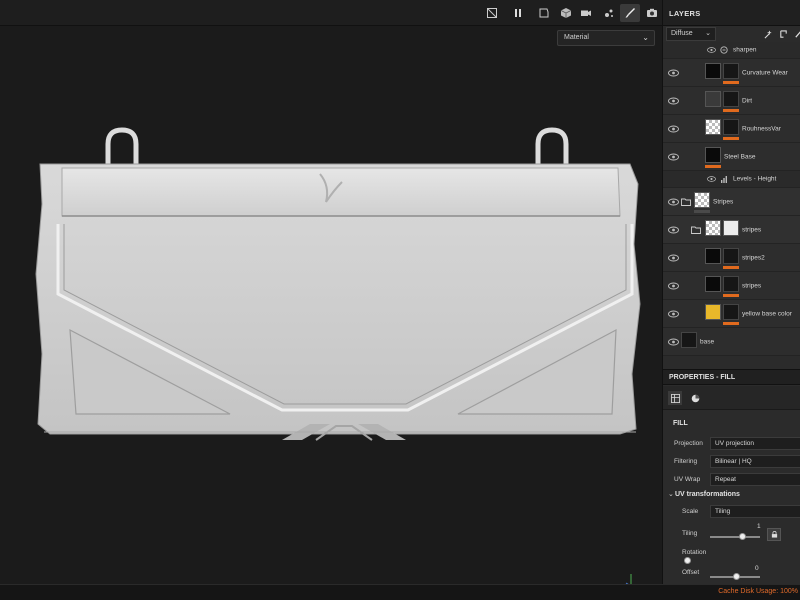 The image size is (800, 600). I want to click on projection-select: UV projection, so click(755, 443).